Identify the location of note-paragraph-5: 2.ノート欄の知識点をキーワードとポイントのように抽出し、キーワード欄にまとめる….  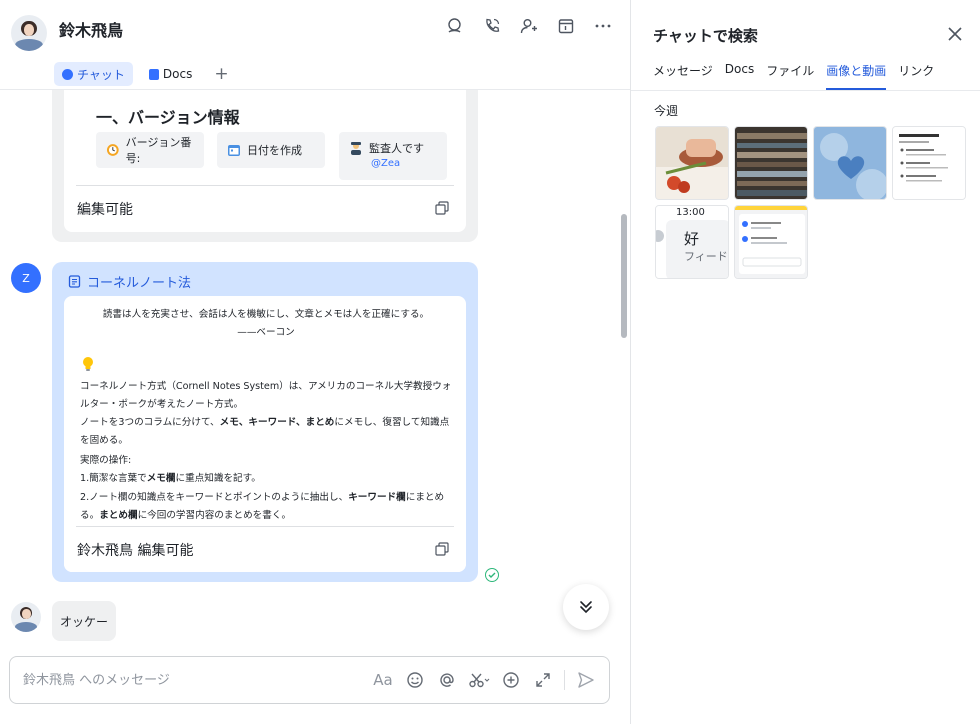
(262, 506).